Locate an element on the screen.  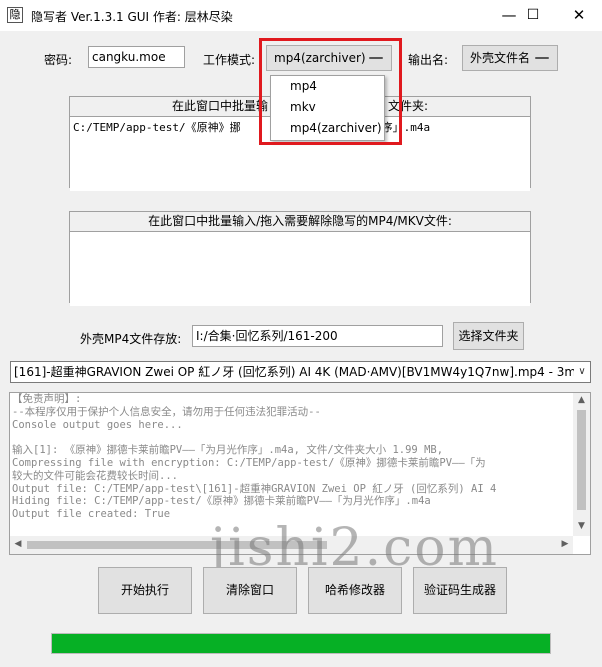
maximize-icon: ☐ is located at coordinates (533, 15).